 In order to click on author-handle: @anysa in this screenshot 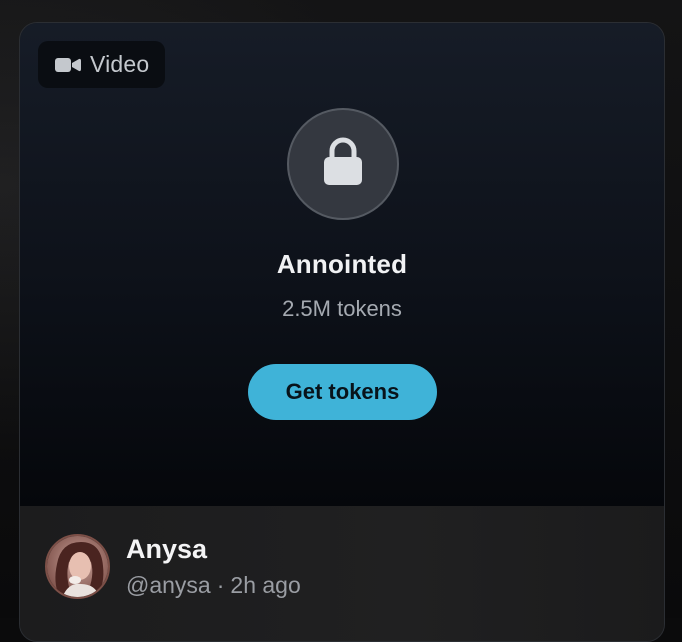, I will do `click(168, 585)`.